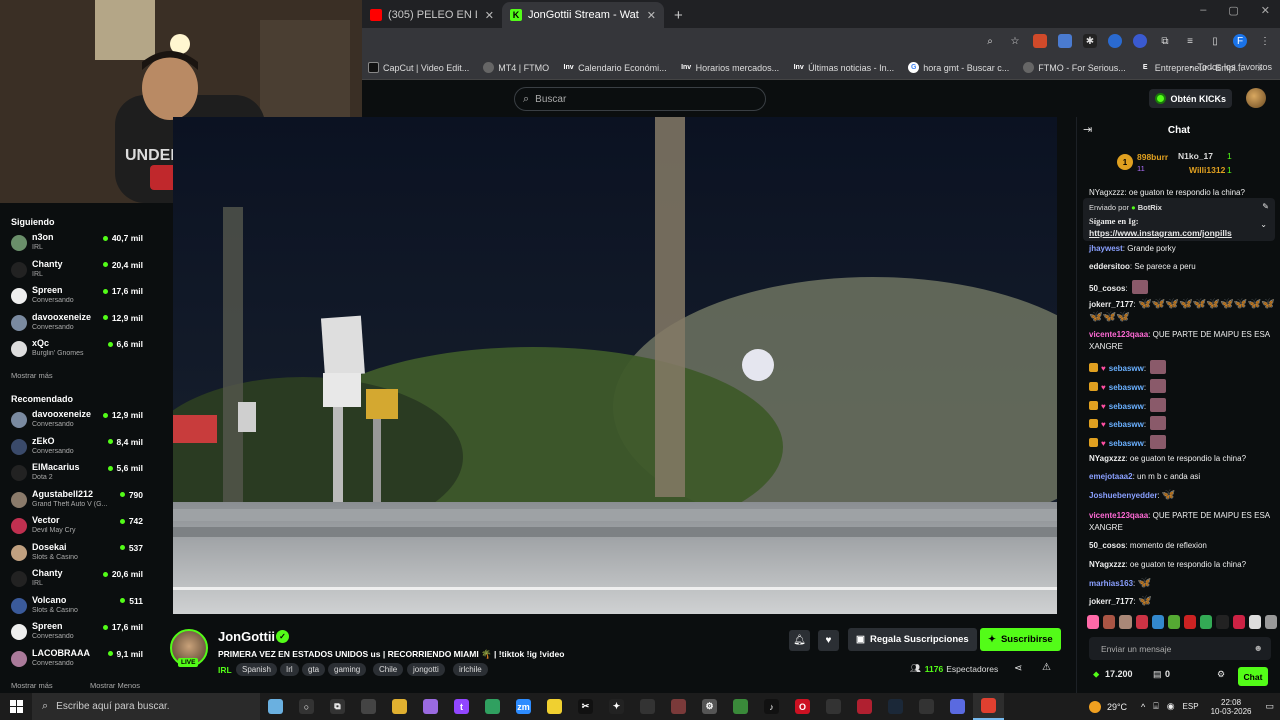 Image resolution: width=1280 pixels, height=720 pixels. Describe the element at coordinates (990, 41) in the screenshot. I see `zoom-icon: ⌕` at that location.